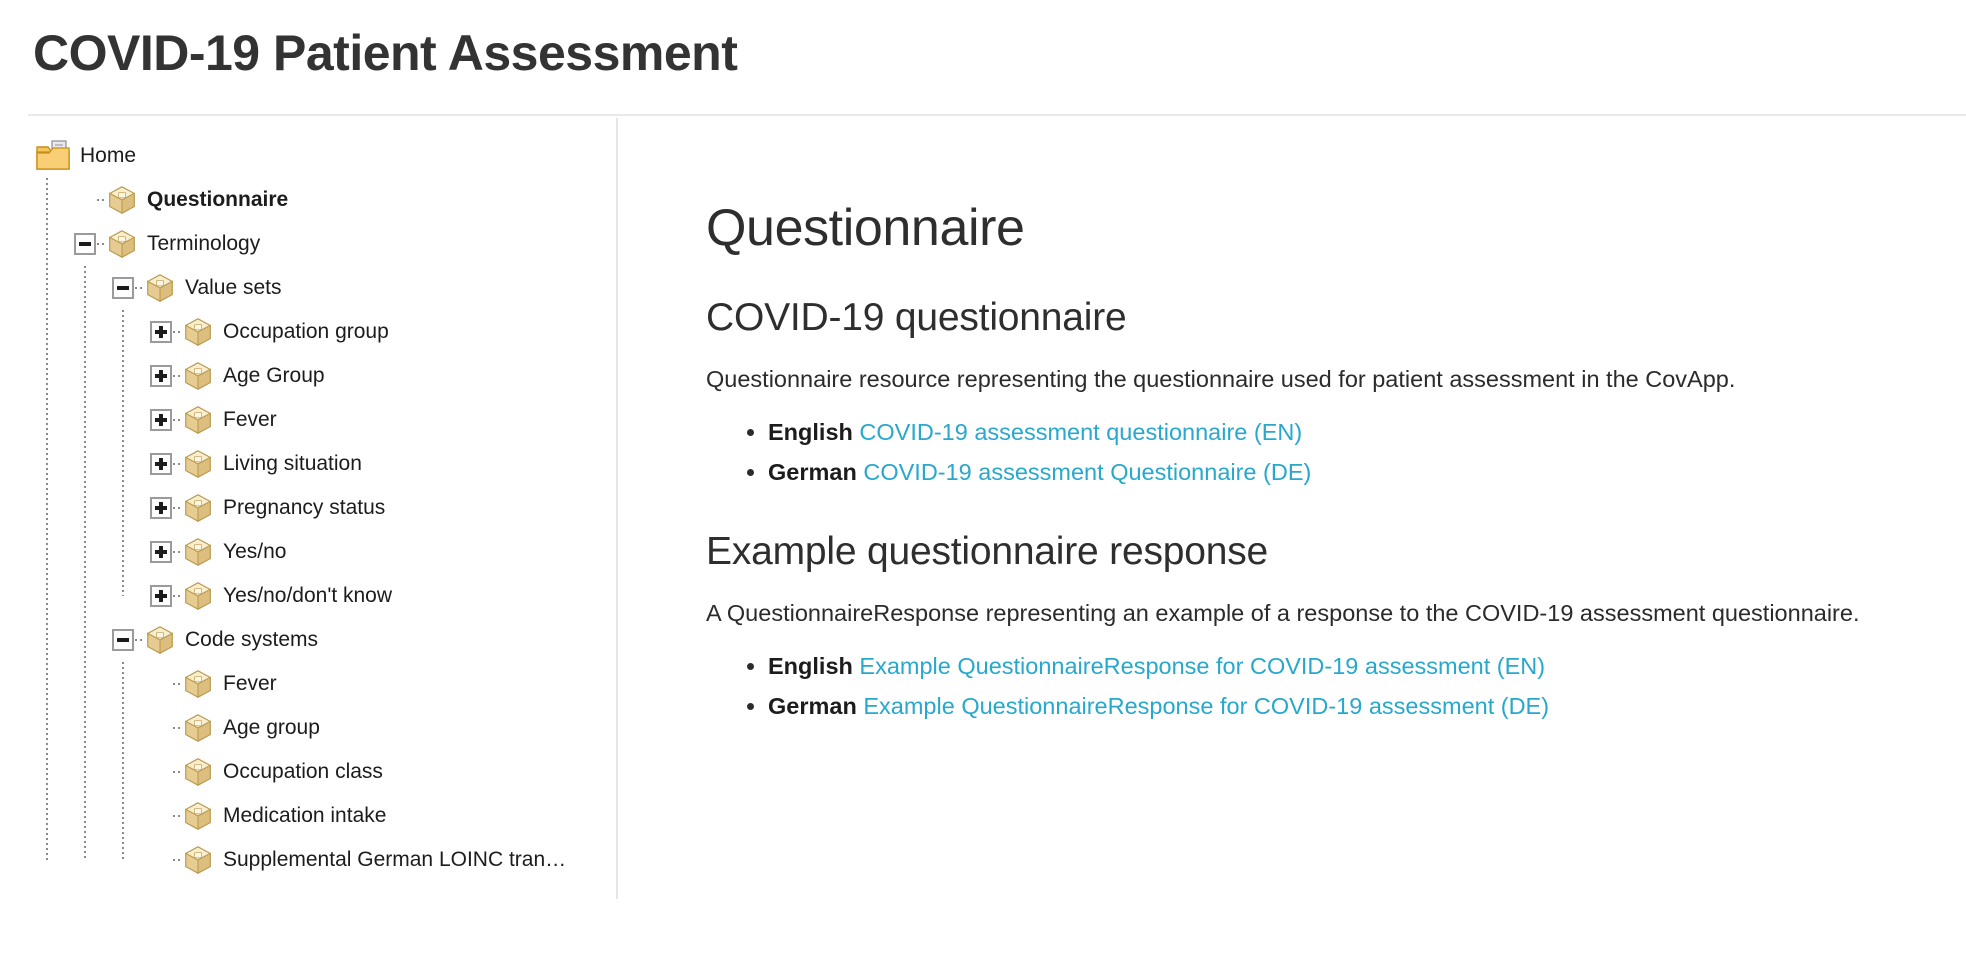 This screenshot has height=964, width=1966. Describe the element at coordinates (983, 57) in the screenshot. I see `page-header: COVID-19 Patient Assessment` at that location.